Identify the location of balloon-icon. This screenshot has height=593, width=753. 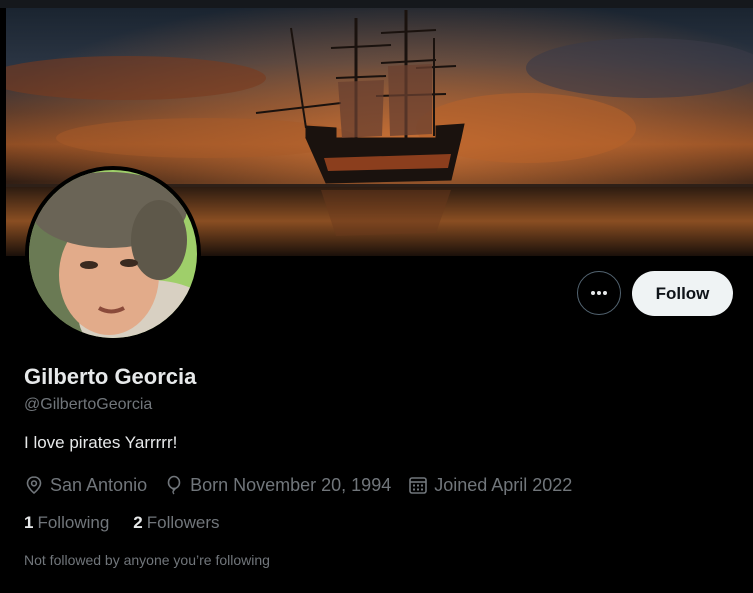
(174, 485).